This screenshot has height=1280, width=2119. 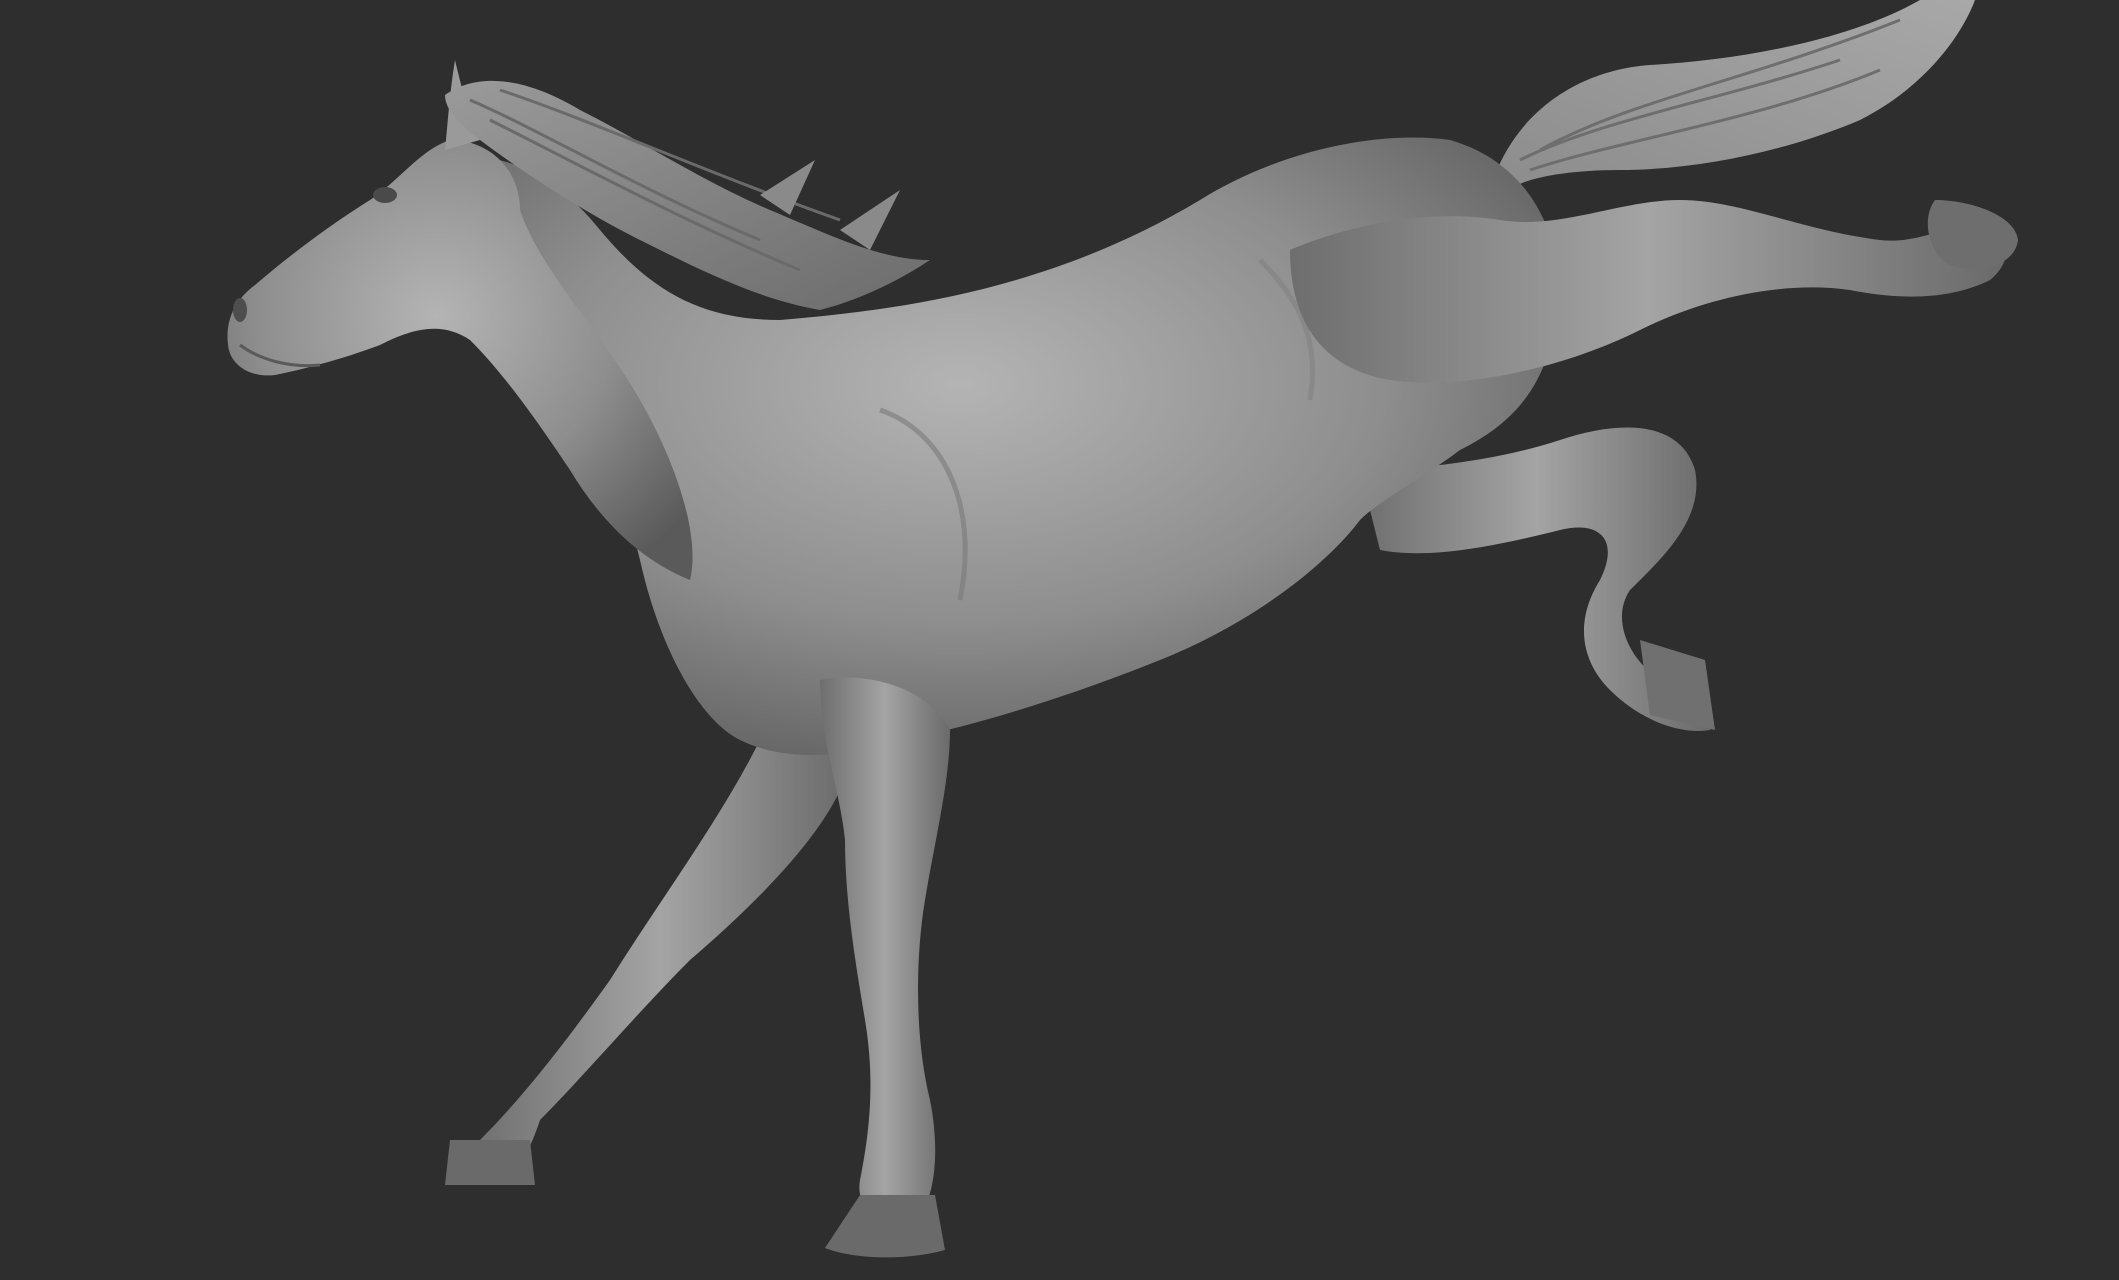 I want to click on near-hind-leg, so click(x=1654, y=291).